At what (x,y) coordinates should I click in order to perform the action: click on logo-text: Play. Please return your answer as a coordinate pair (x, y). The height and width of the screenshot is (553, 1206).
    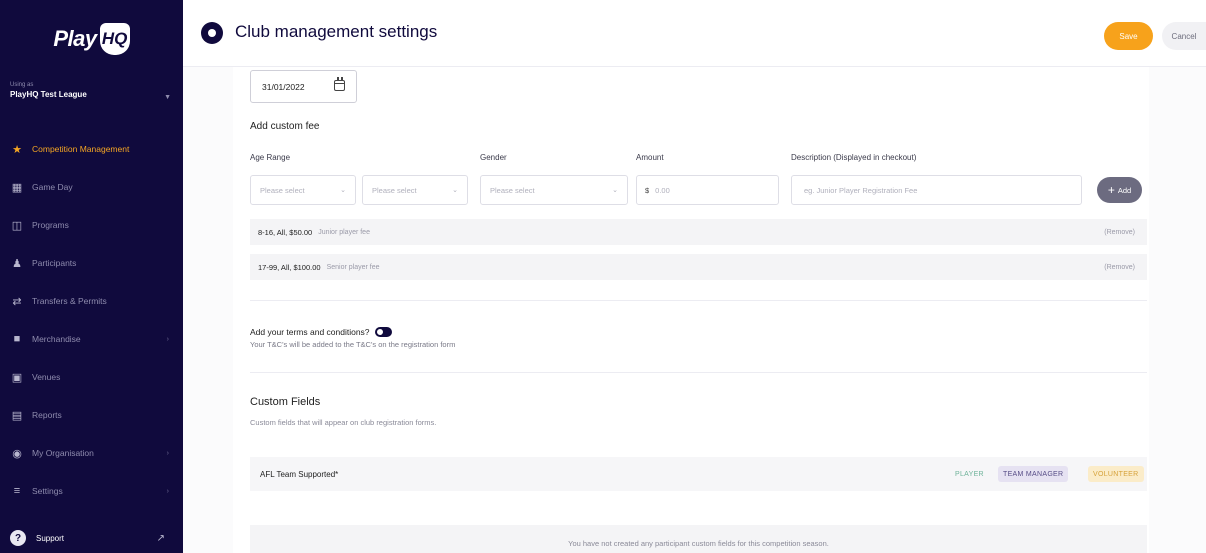
    Looking at the image, I should click on (75, 38).